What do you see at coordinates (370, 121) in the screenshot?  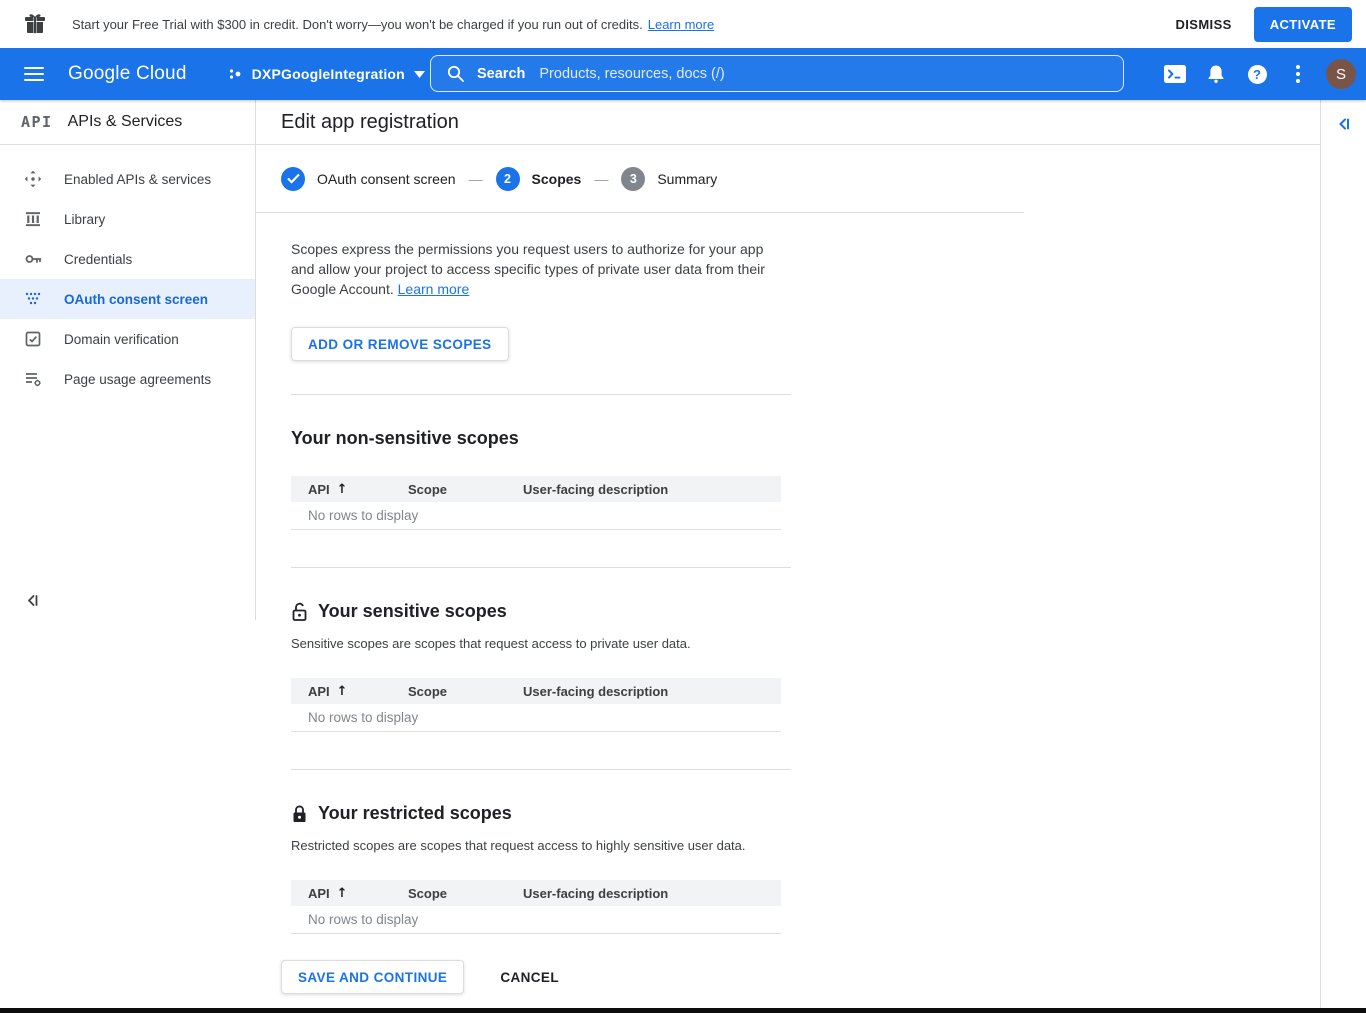 I see `page-title: Edit app registration` at bounding box center [370, 121].